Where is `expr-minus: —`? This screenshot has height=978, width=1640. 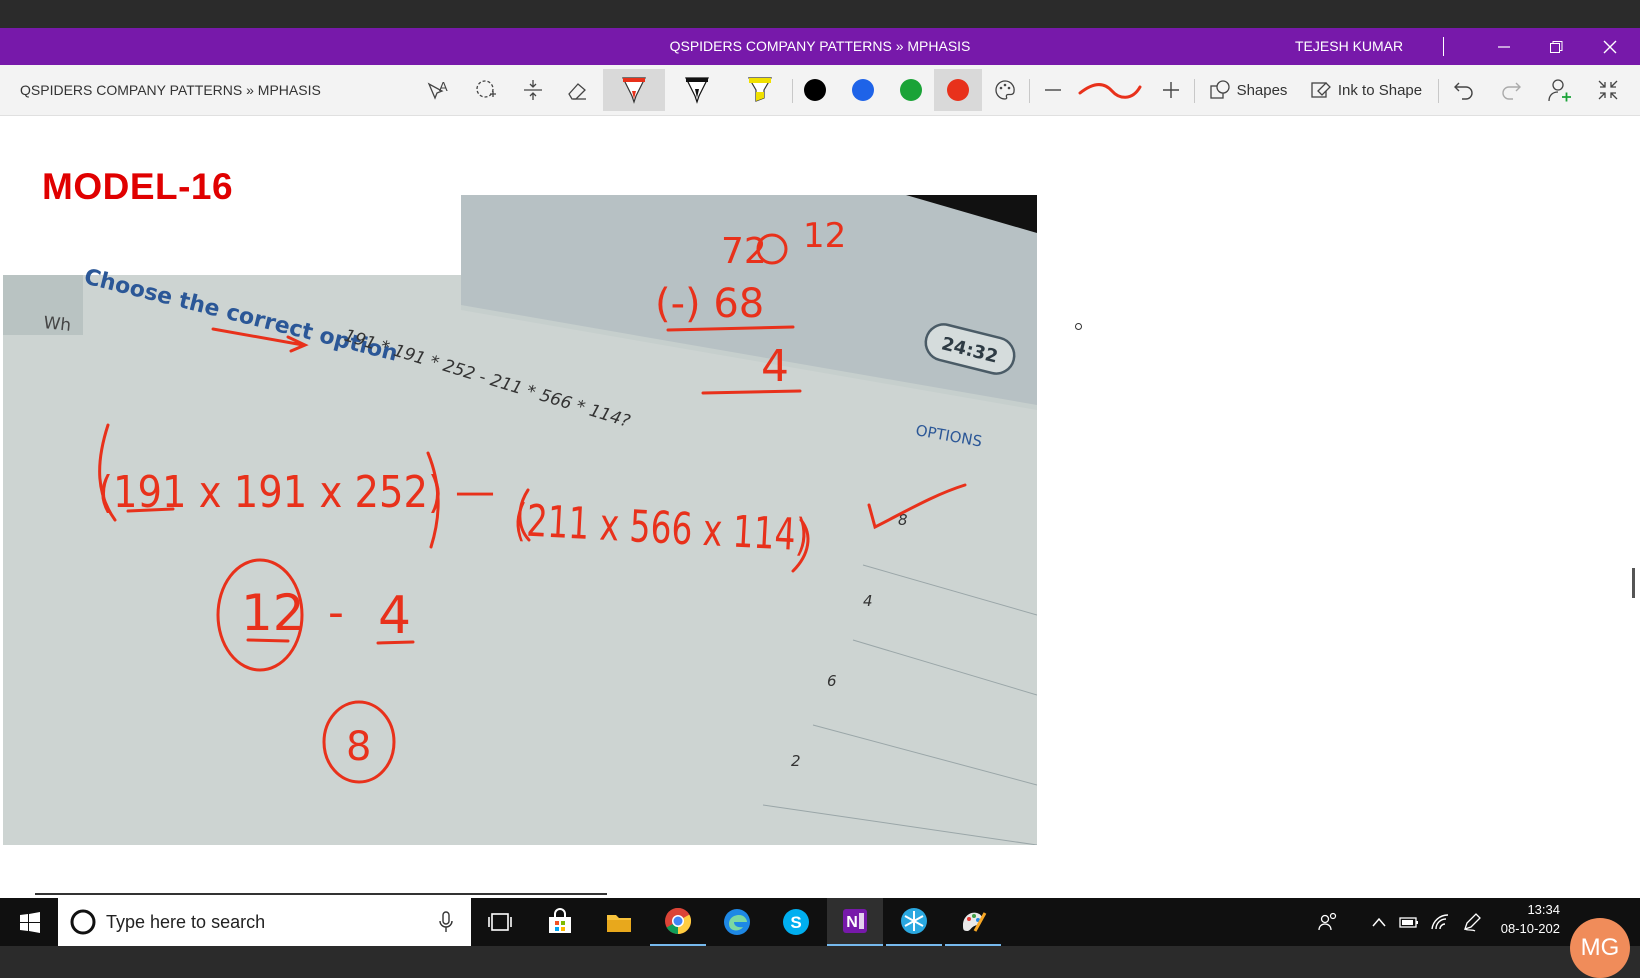
expr-minus: — is located at coordinates (475, 492).